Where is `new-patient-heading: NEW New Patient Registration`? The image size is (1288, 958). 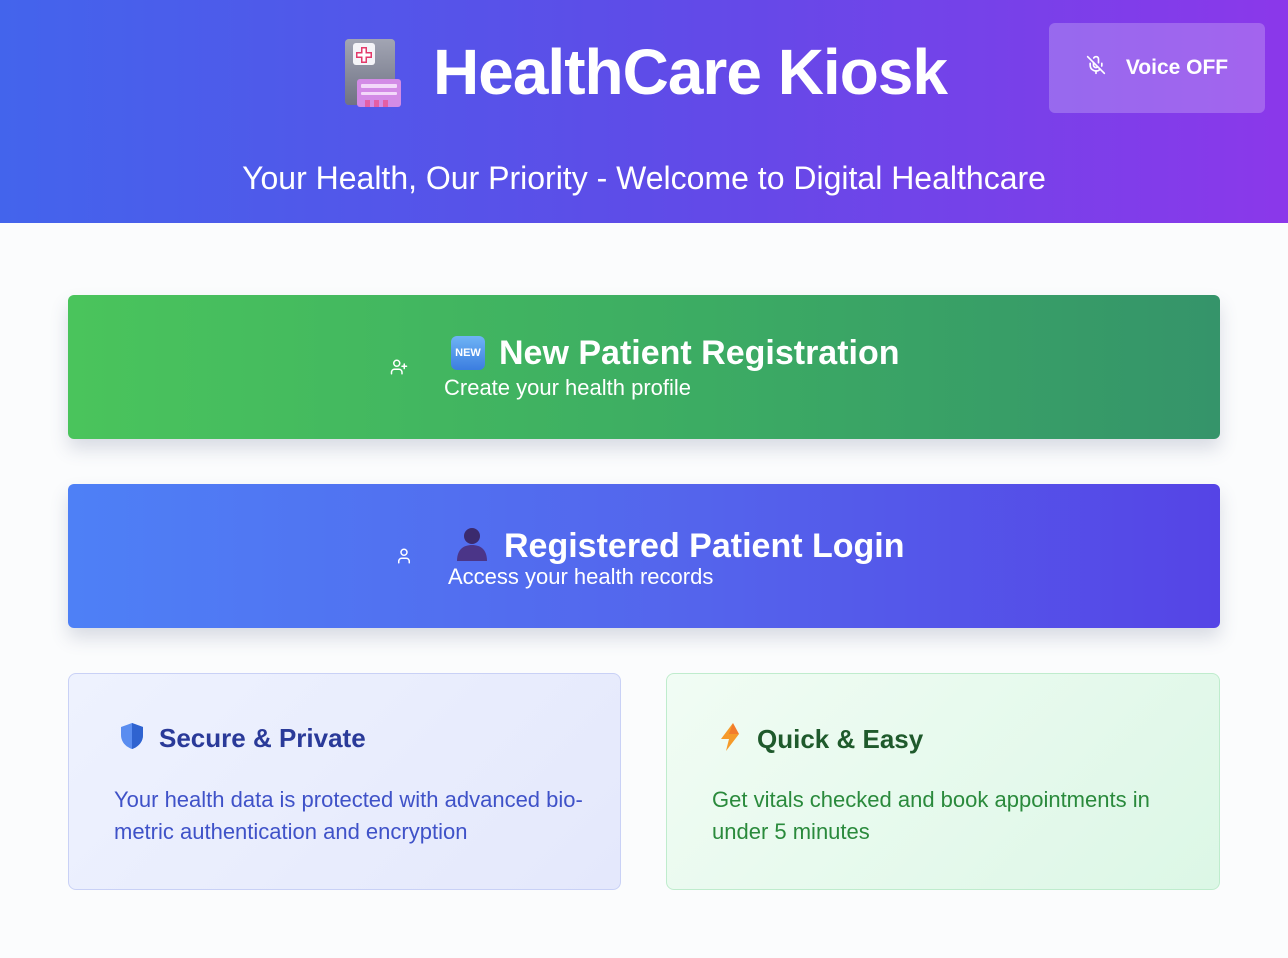
new-patient-heading: NEW New Patient Registration is located at coordinates (675, 353).